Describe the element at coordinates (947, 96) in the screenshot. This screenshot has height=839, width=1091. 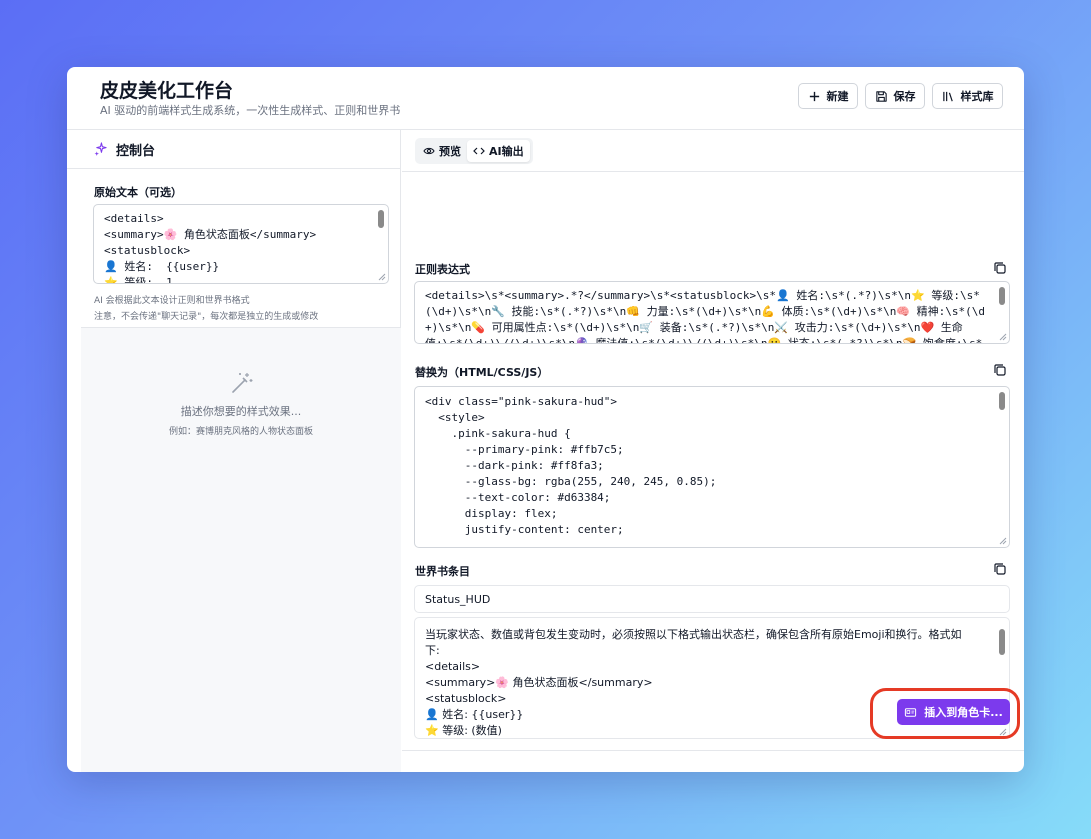
I see `library-icon` at that location.